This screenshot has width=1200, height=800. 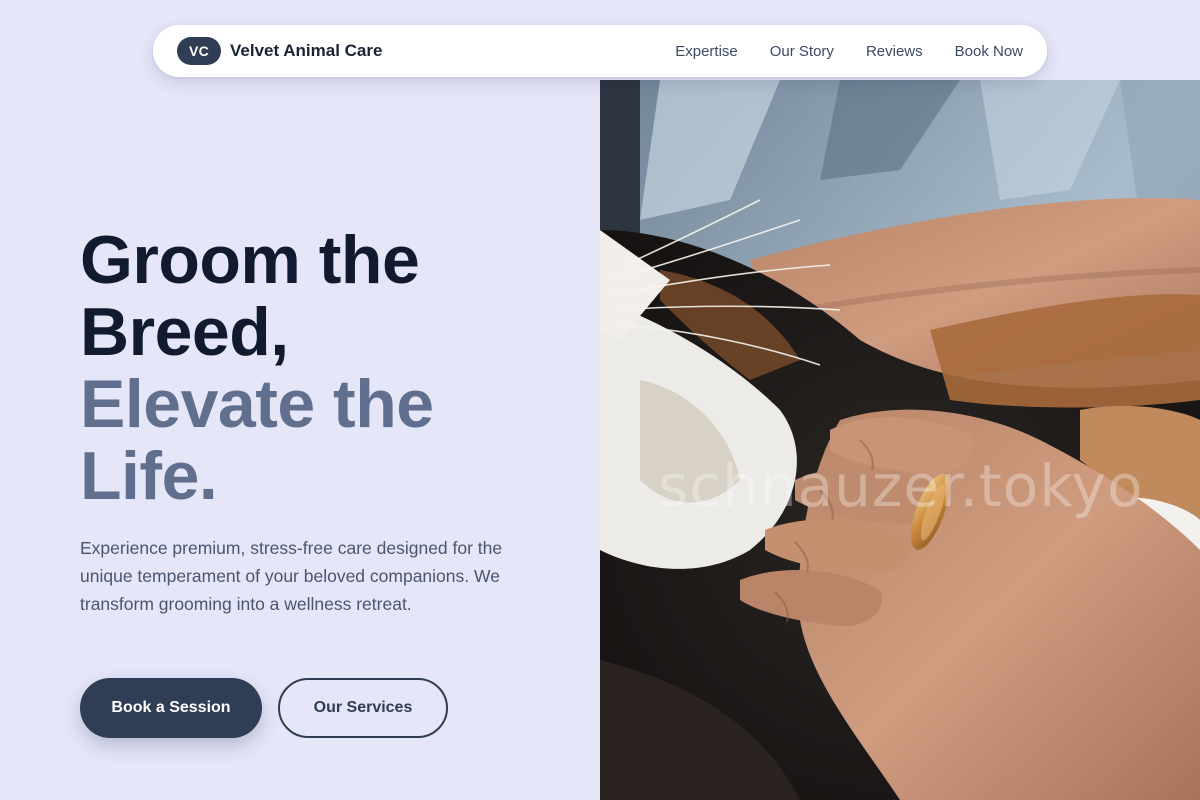 I want to click on nav-link-our-story: Our Story, so click(x=802, y=51).